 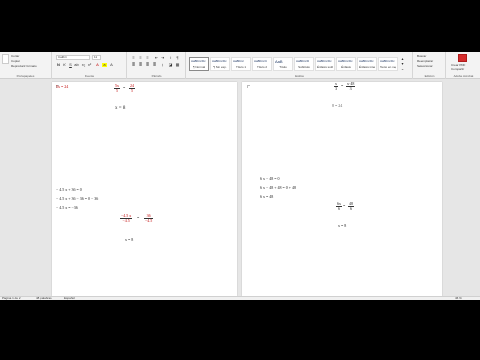 I want to click on copy-button: Copiar, so click(x=15, y=61).